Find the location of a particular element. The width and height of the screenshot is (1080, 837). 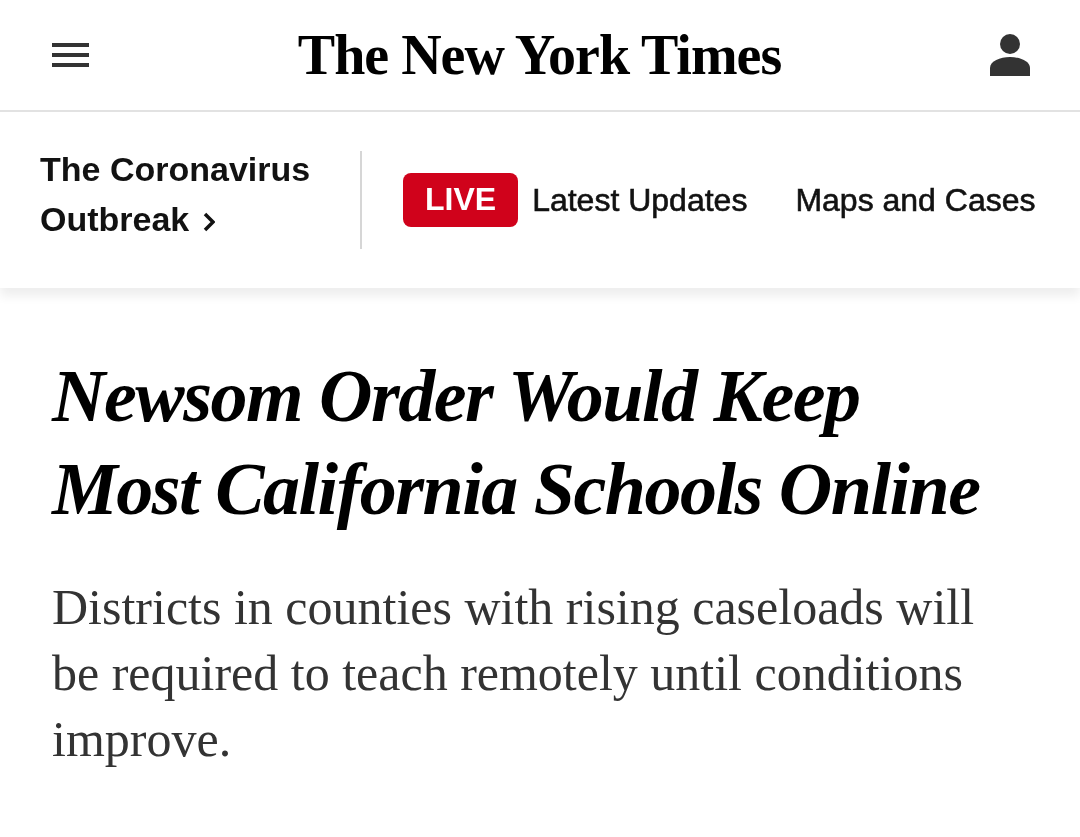

chevron-right-icon is located at coordinates (208, 222).